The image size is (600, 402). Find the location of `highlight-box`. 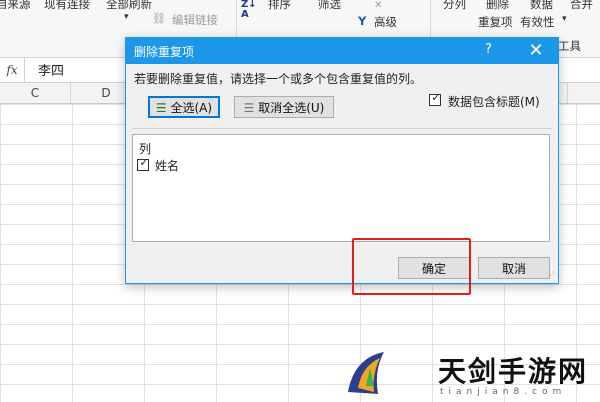

highlight-box is located at coordinates (411, 266).